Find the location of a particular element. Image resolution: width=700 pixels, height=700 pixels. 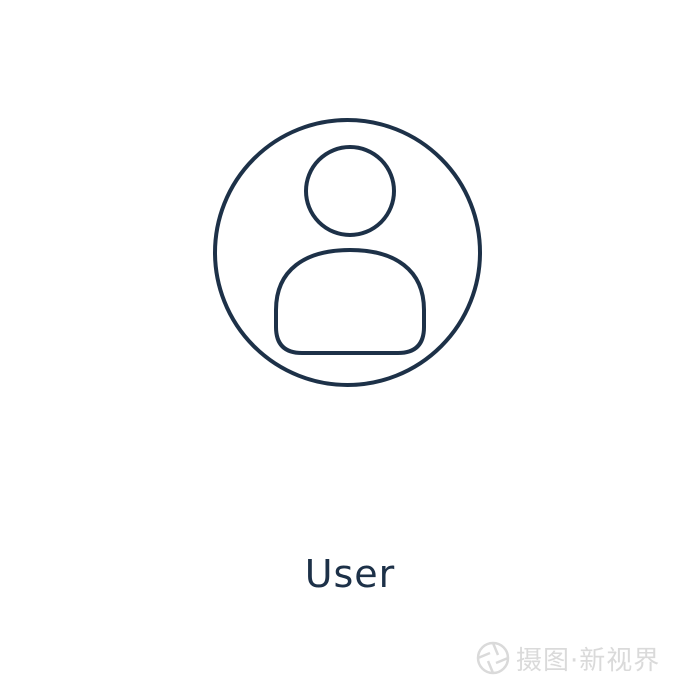

watermark-text: 摄图·新视界 is located at coordinates (588, 660).